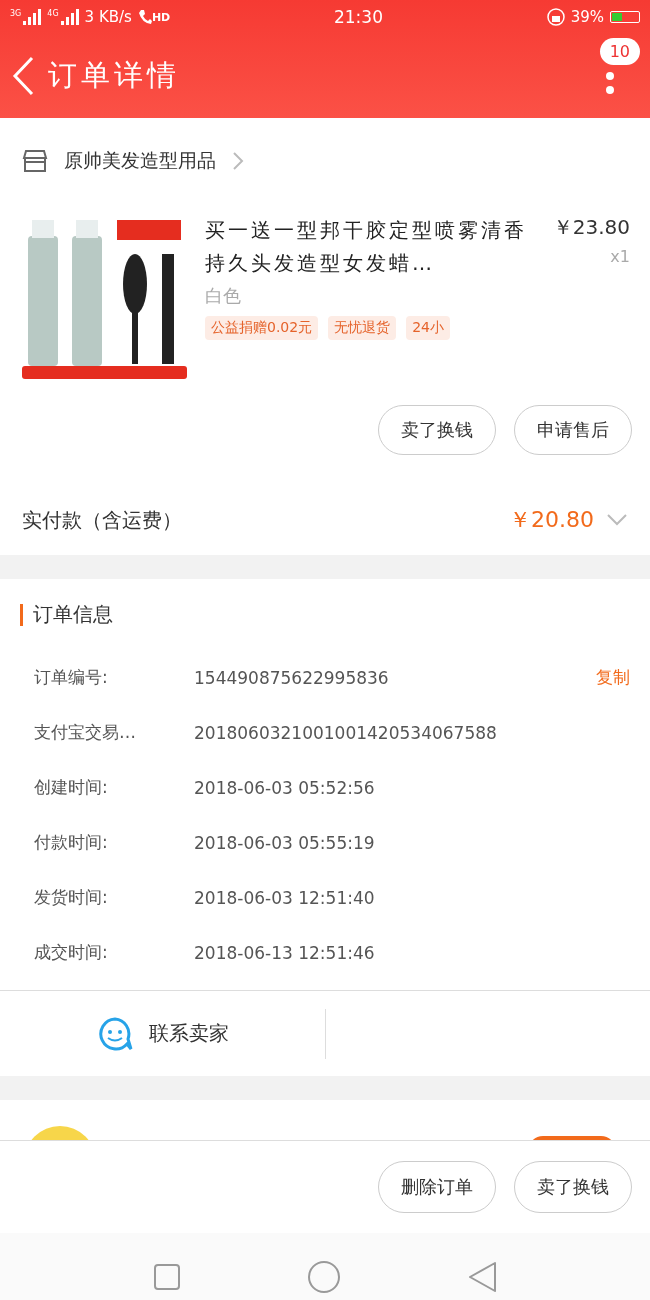 The height and width of the screenshot is (1300, 650). Describe the element at coordinates (358, 17) in the screenshot. I see `clock: 21:30` at that location.